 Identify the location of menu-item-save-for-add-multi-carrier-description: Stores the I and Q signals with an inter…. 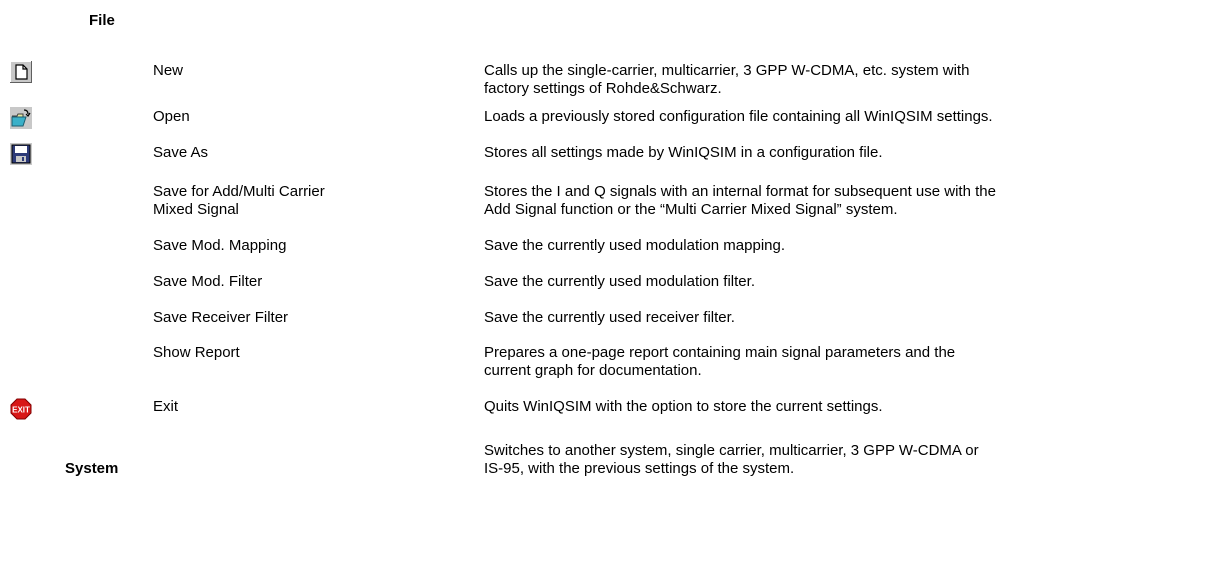
(740, 200).